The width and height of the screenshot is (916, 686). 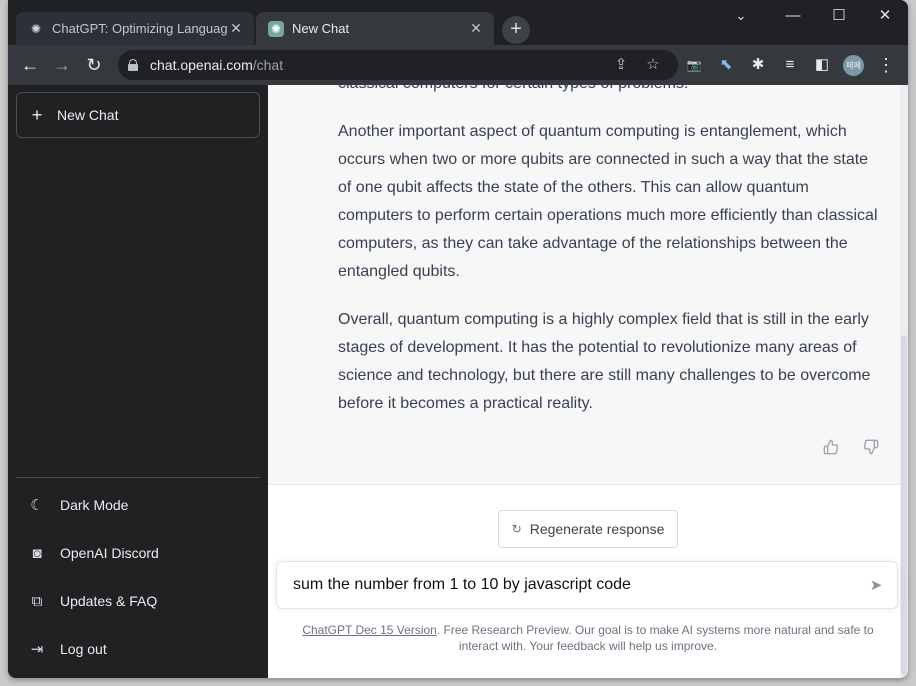 What do you see at coordinates (885, 16) in the screenshot?
I see `close-window-icon: ✕` at bounding box center [885, 16].